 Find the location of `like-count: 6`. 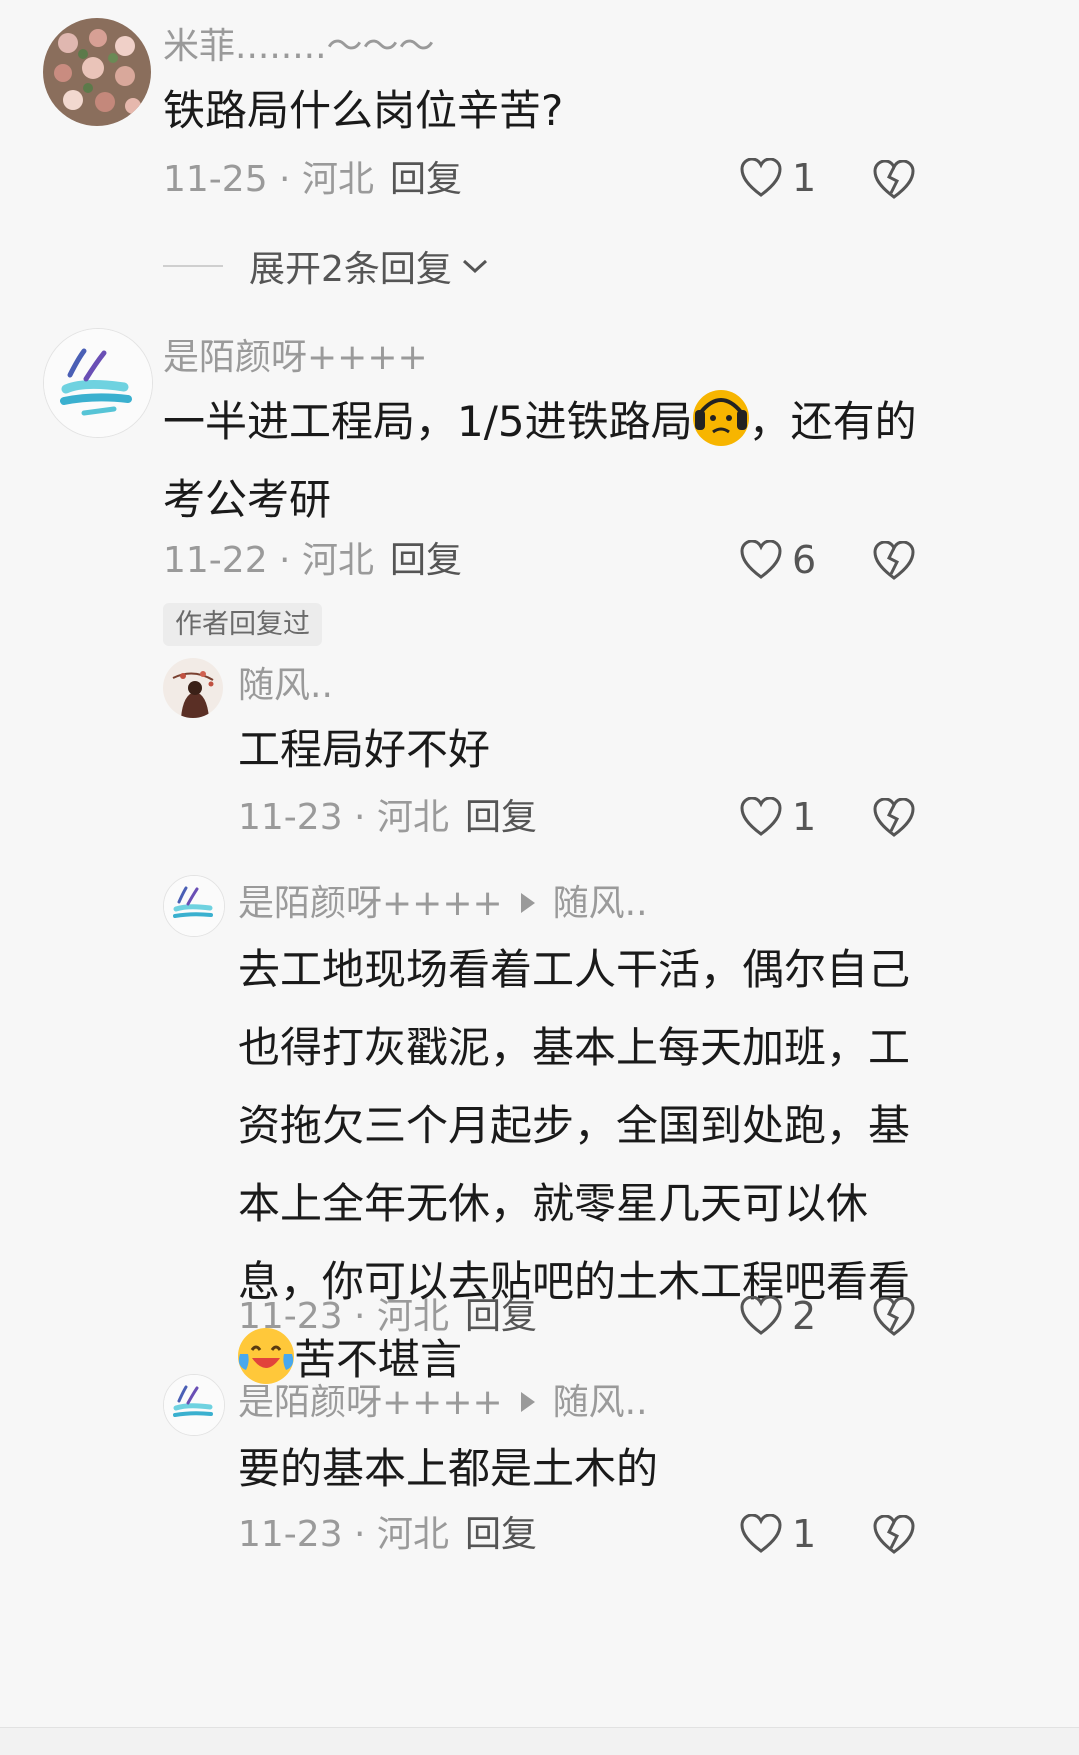

like-count: 6 is located at coordinates (804, 560).